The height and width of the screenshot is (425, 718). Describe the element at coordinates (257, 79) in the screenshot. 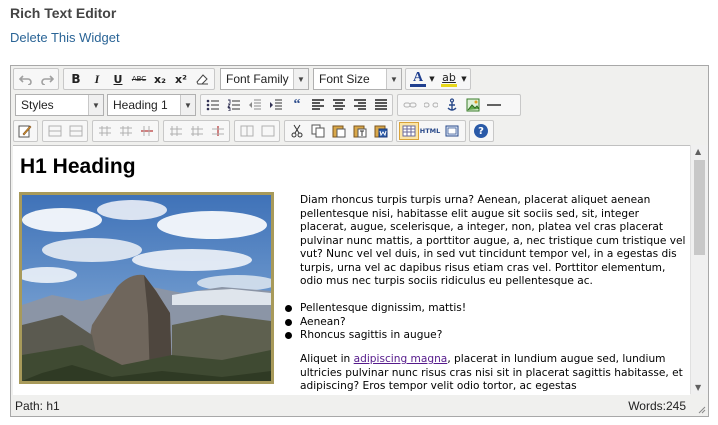

I see `font-family-value: Font Family` at that location.